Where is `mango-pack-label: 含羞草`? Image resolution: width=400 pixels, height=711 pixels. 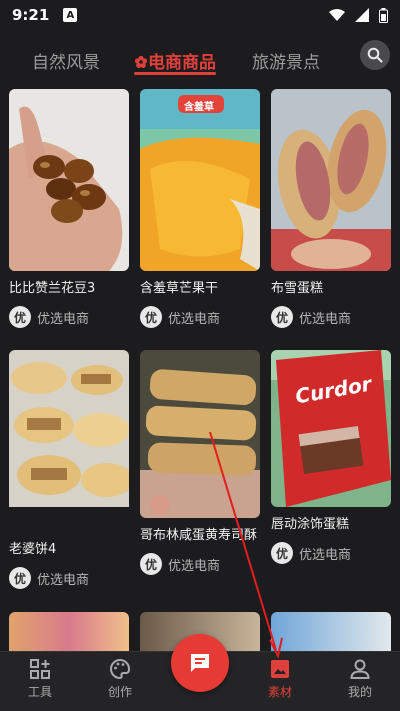
mango-pack-label: 含羞草 is located at coordinates (199, 107).